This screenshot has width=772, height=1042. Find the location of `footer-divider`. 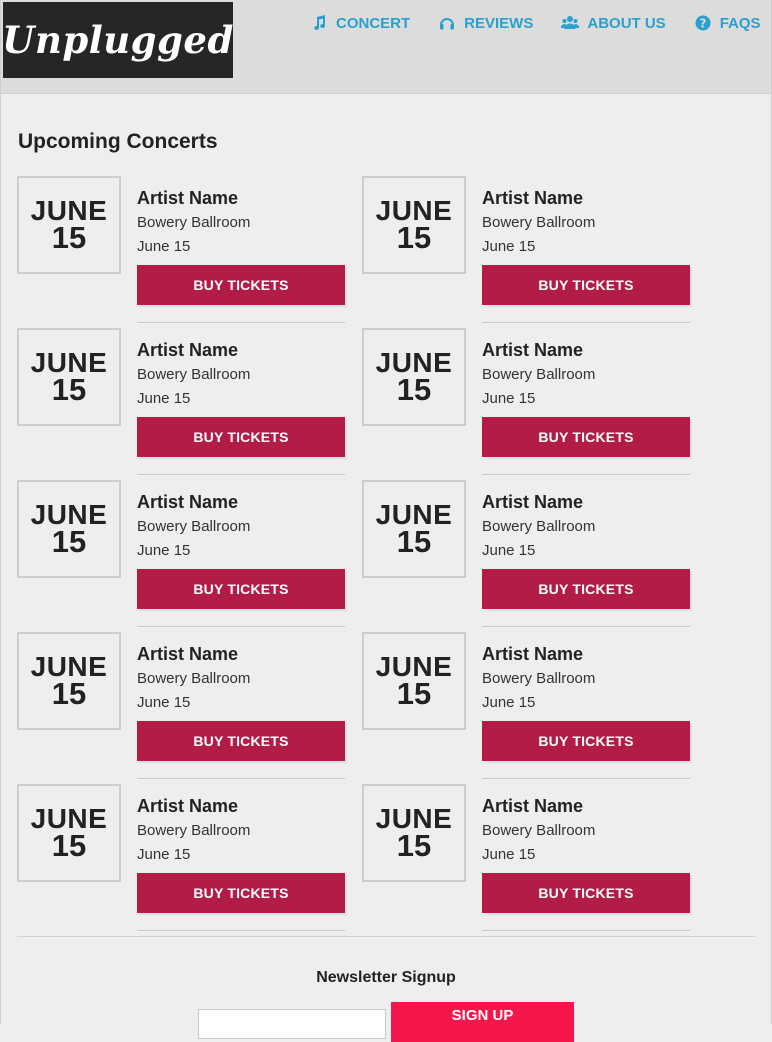

footer-divider is located at coordinates (386, 936).